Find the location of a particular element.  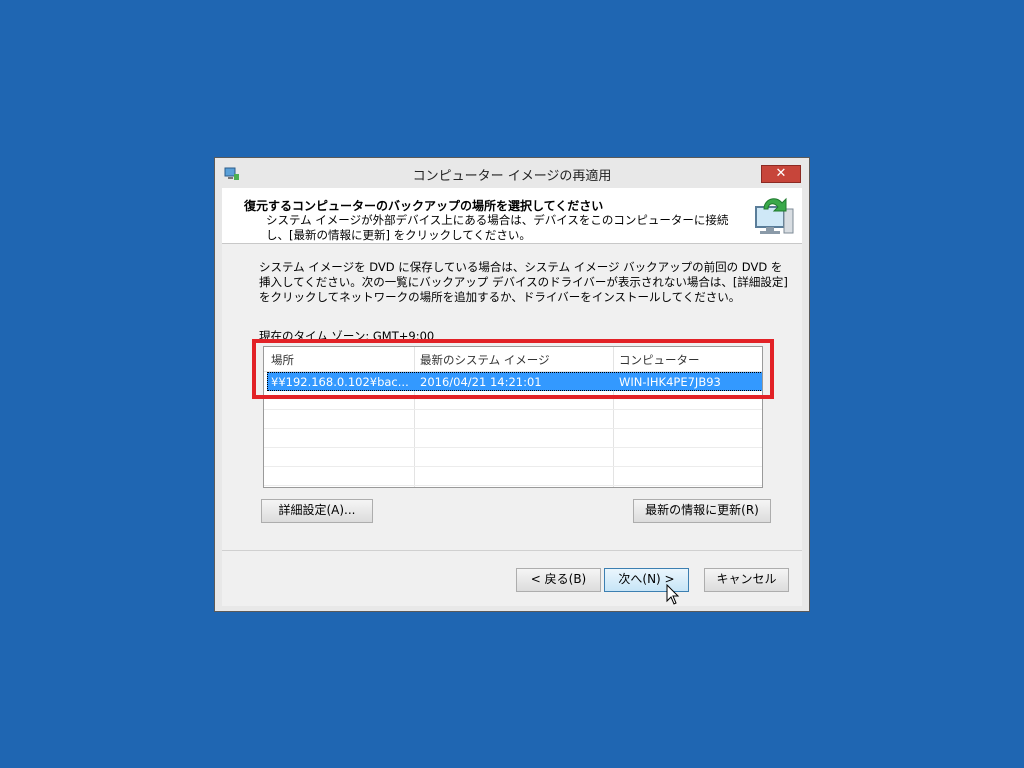

cell-computer: WIN-IHK4PE7JB93 is located at coordinates (670, 382).